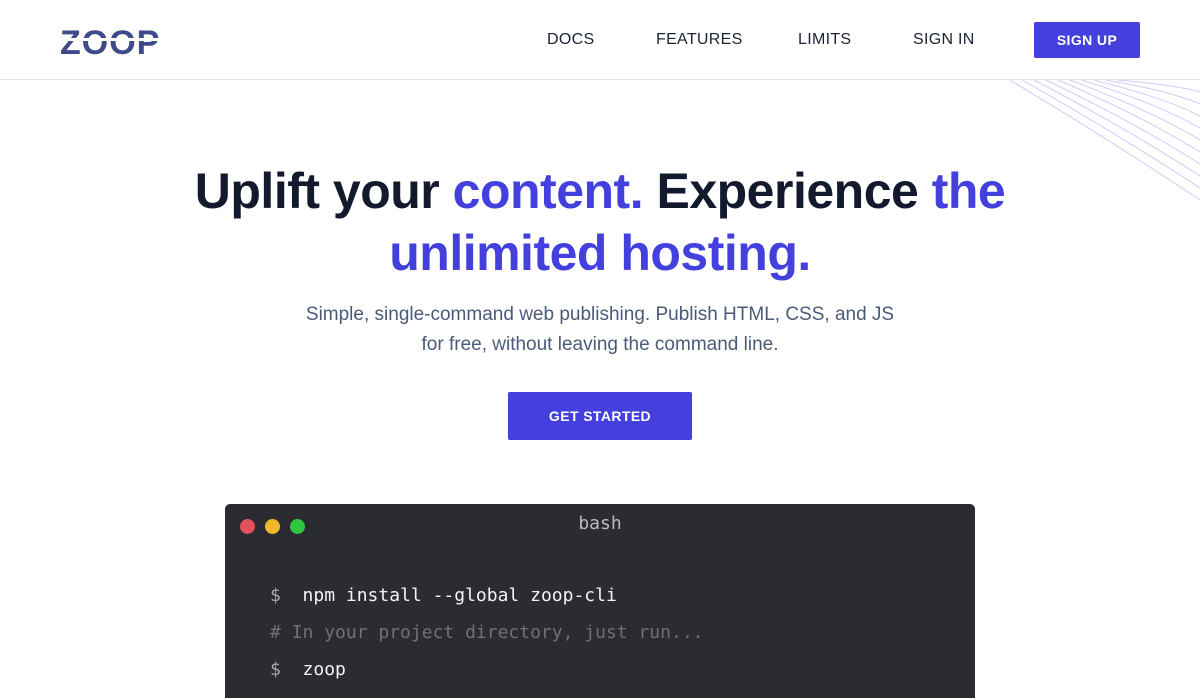 The width and height of the screenshot is (1200, 698). Describe the element at coordinates (944, 40) in the screenshot. I see `nav-sign-in-link: SIGN IN` at that location.